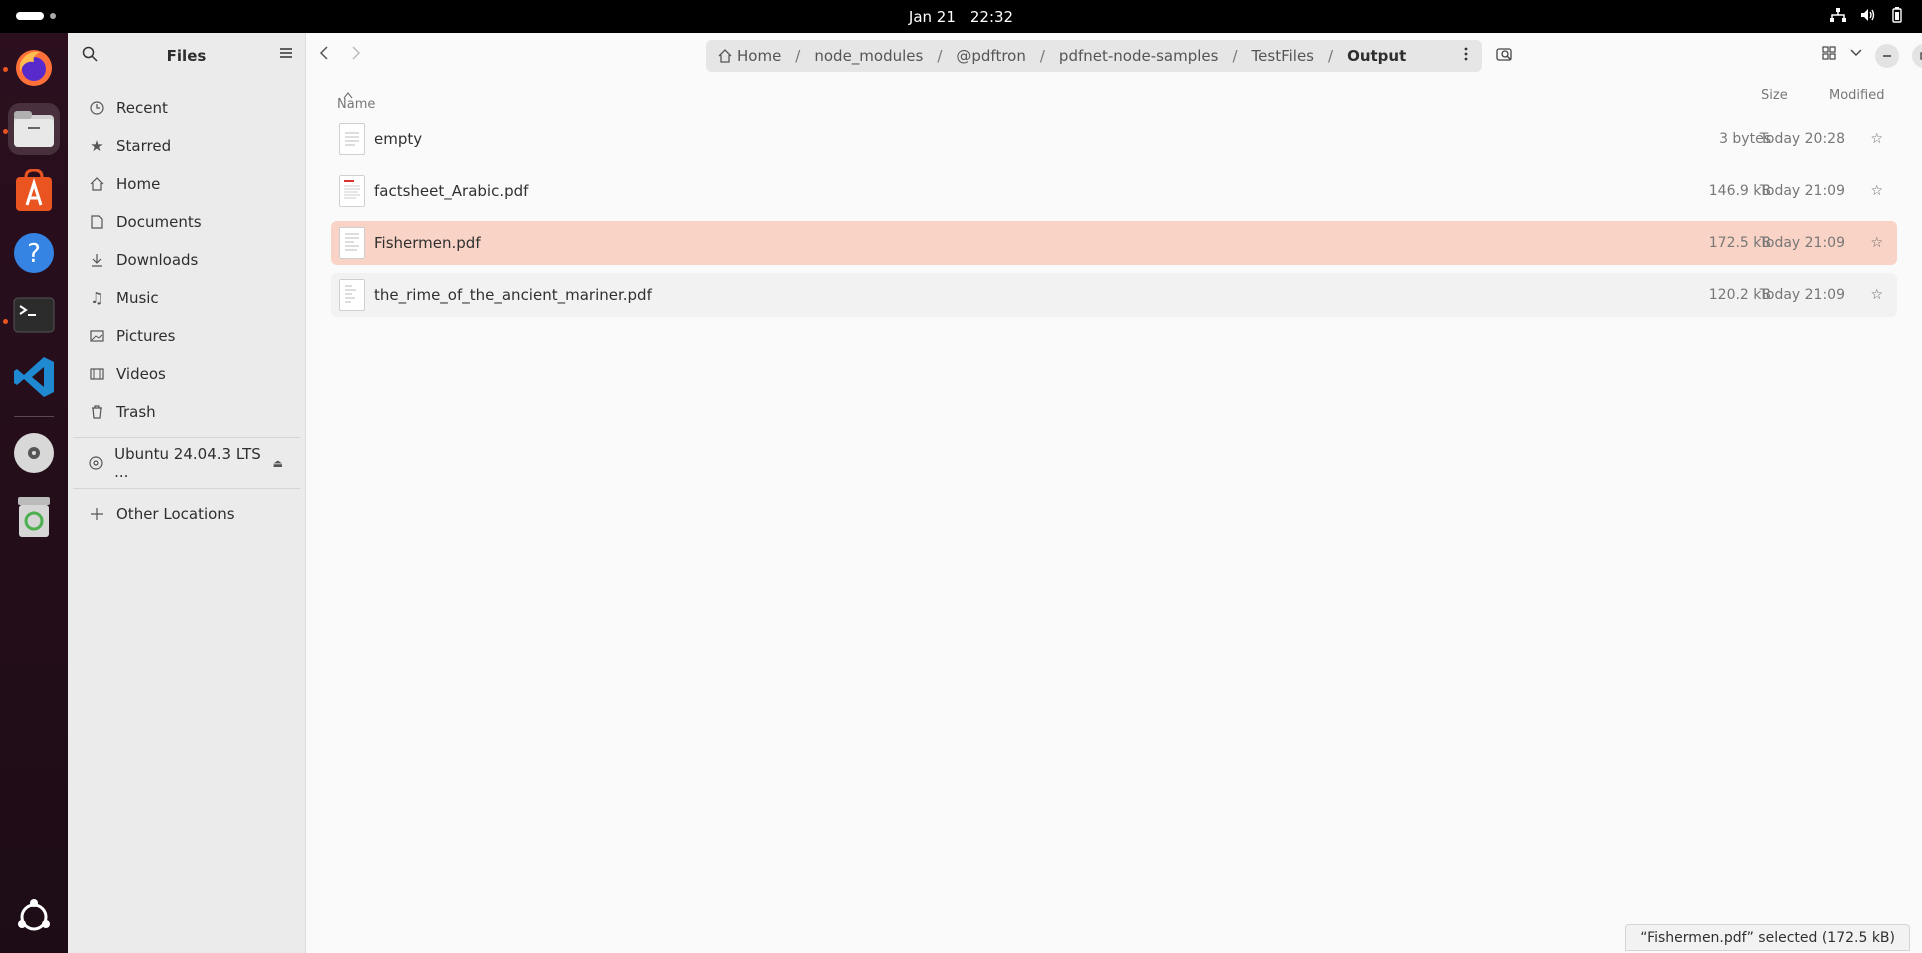 This screenshot has height=953, width=1922. Describe the element at coordinates (34, 129) in the screenshot. I see `files-icon` at that location.